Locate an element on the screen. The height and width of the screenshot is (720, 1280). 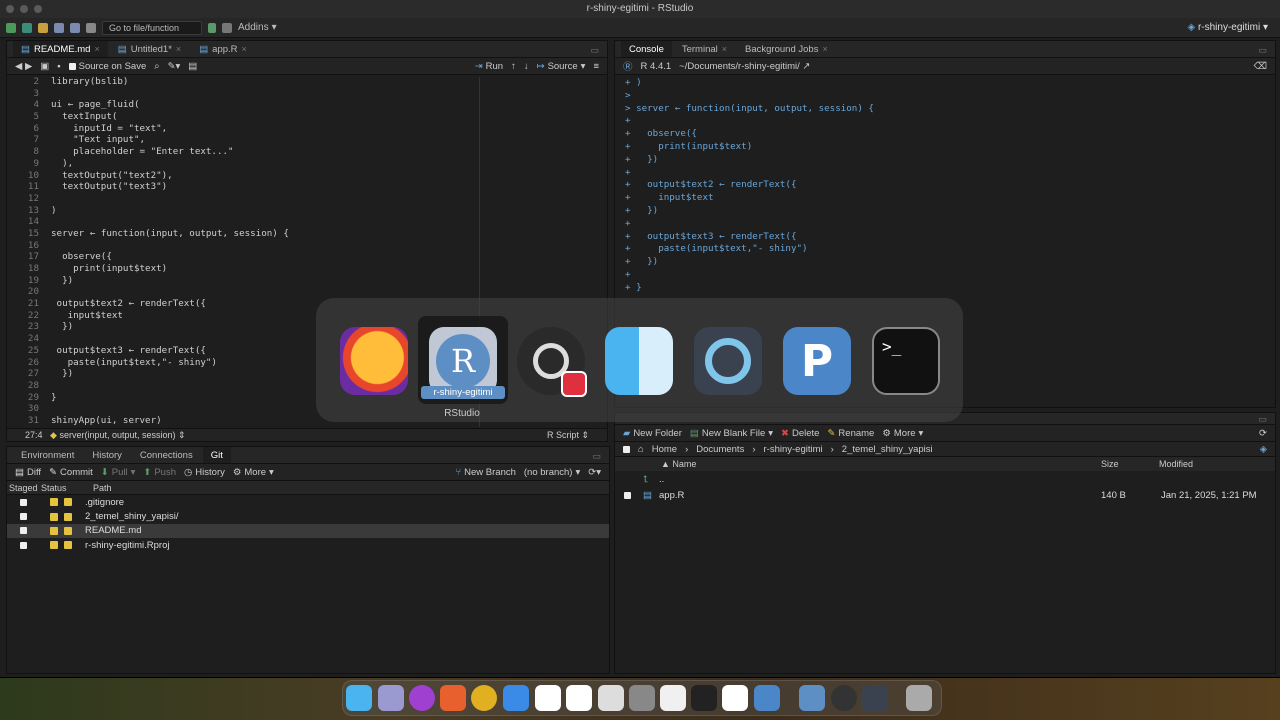
code-line: 20 is located at coordinates (307, 292).